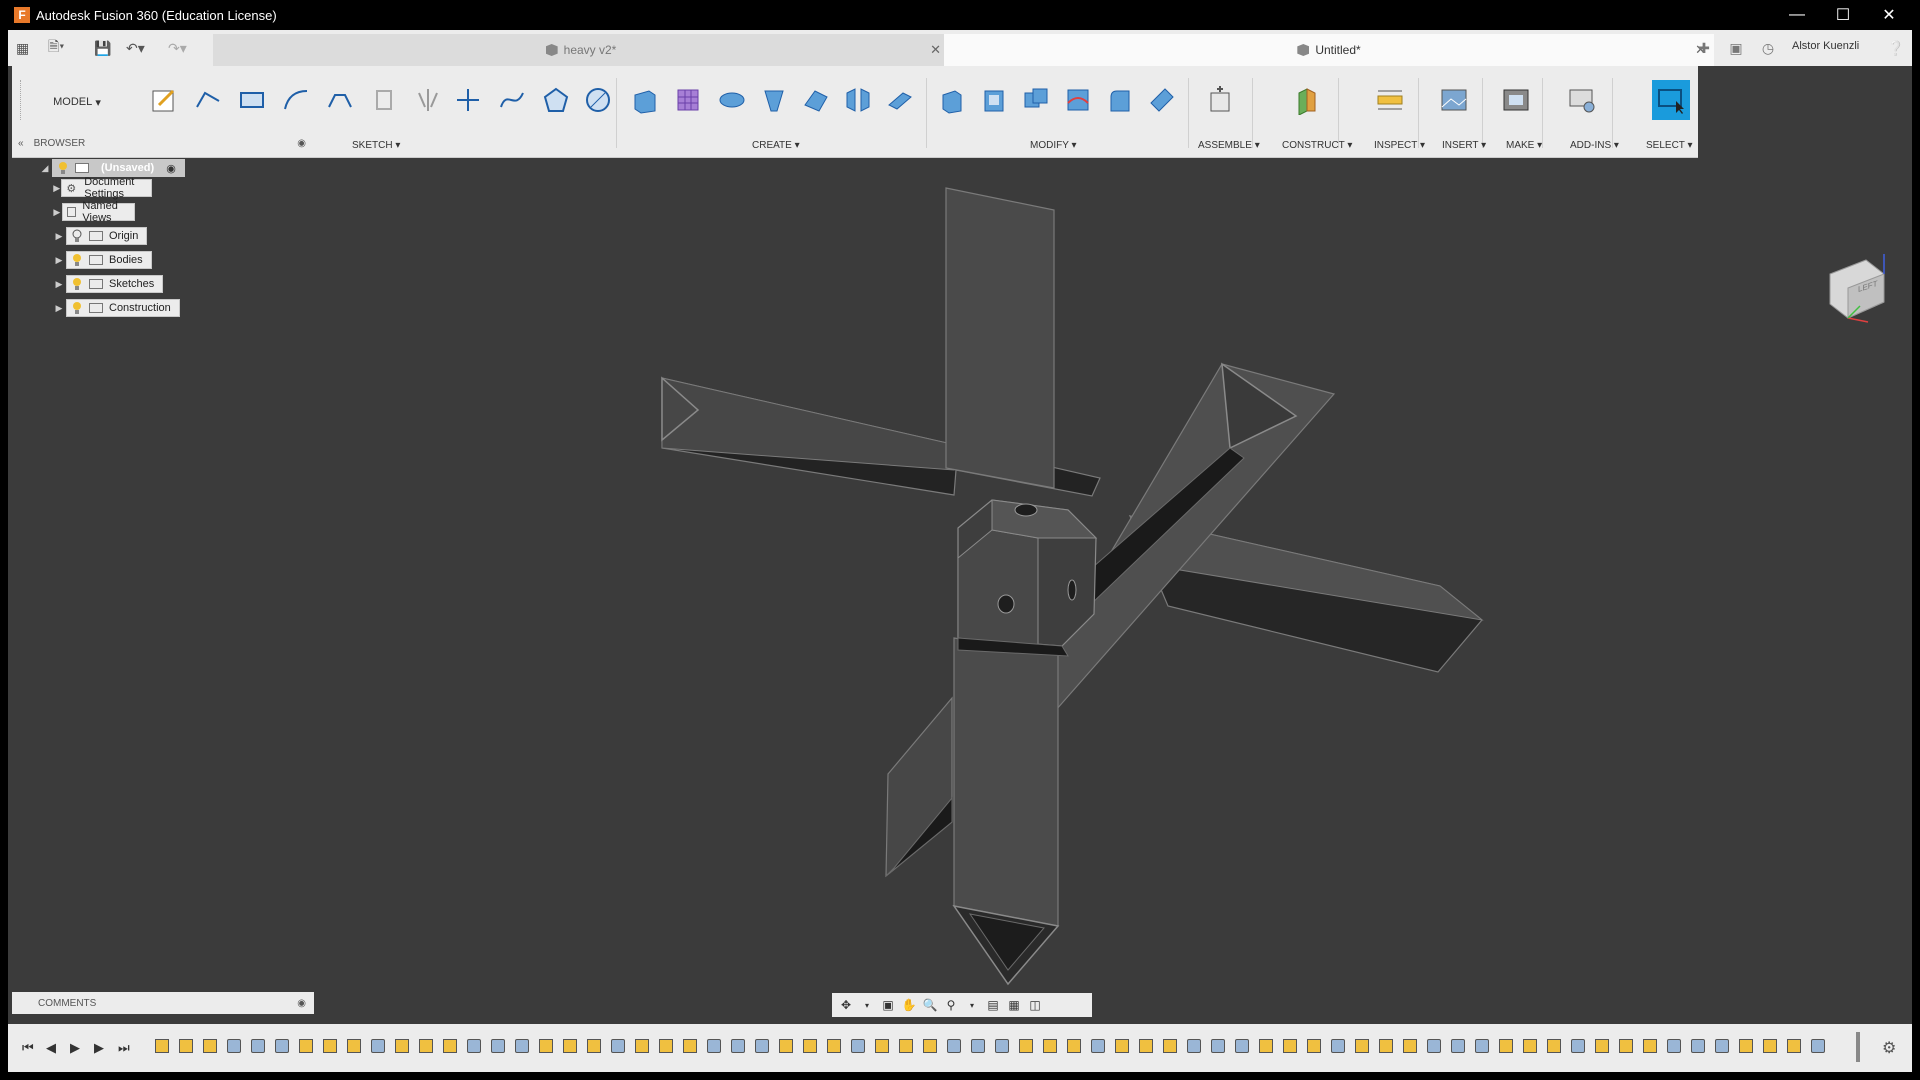  Describe the element at coordinates (135, 48) in the screenshot. I see `undo-icon: ↶▾` at that location.